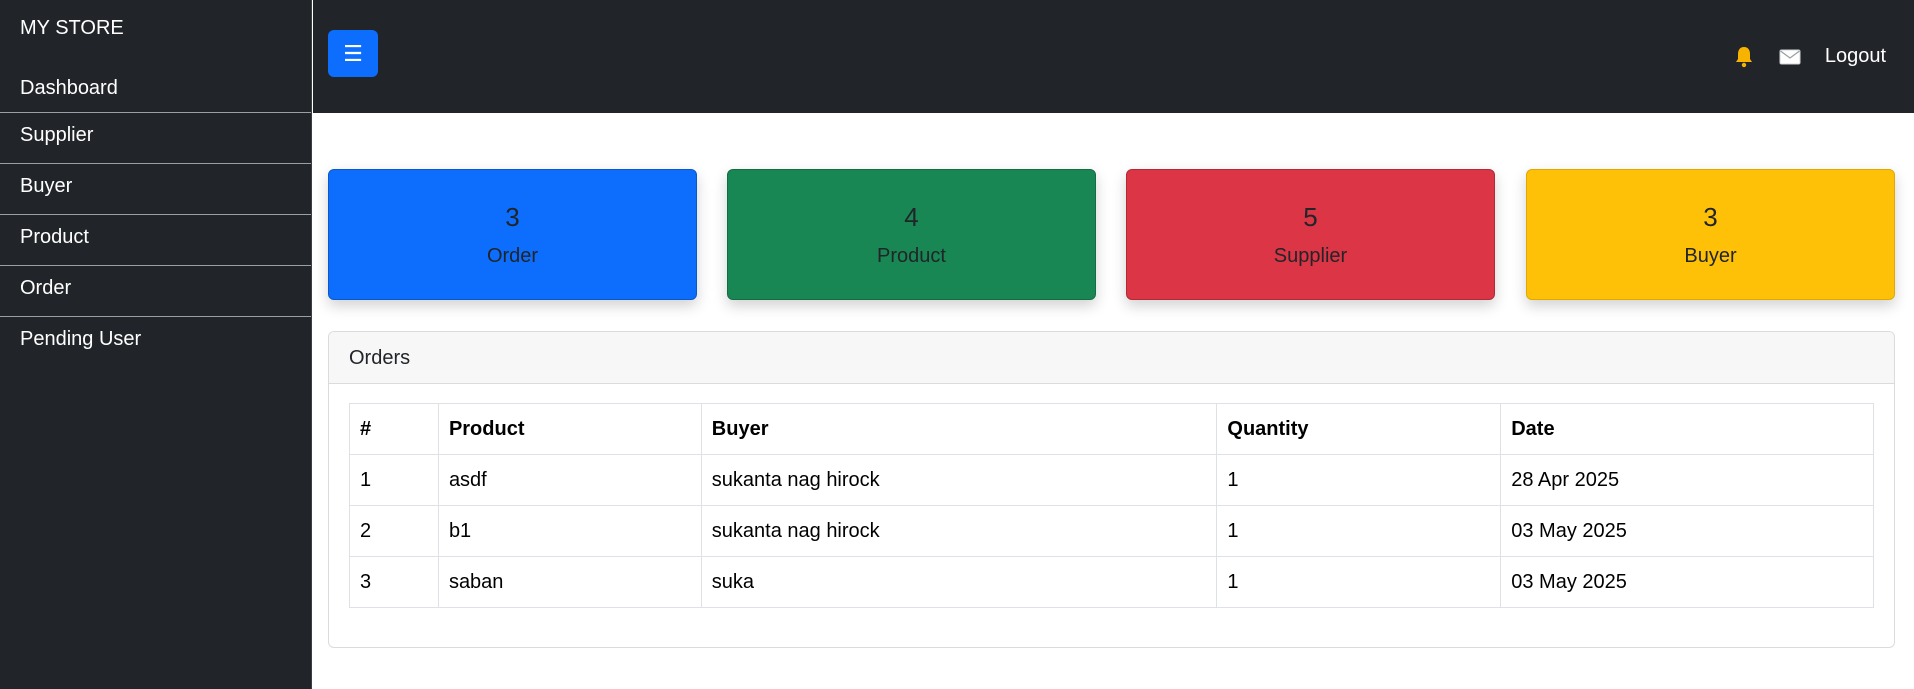 The height and width of the screenshot is (689, 1914). I want to click on cell-number: 2, so click(394, 531).